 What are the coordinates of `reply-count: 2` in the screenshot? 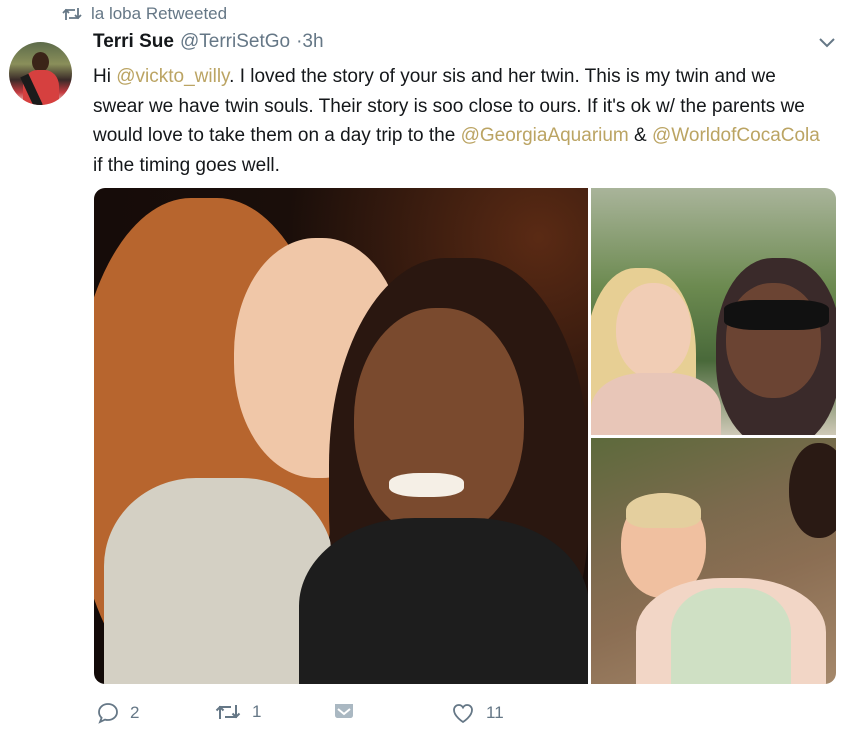 It's located at (135, 712).